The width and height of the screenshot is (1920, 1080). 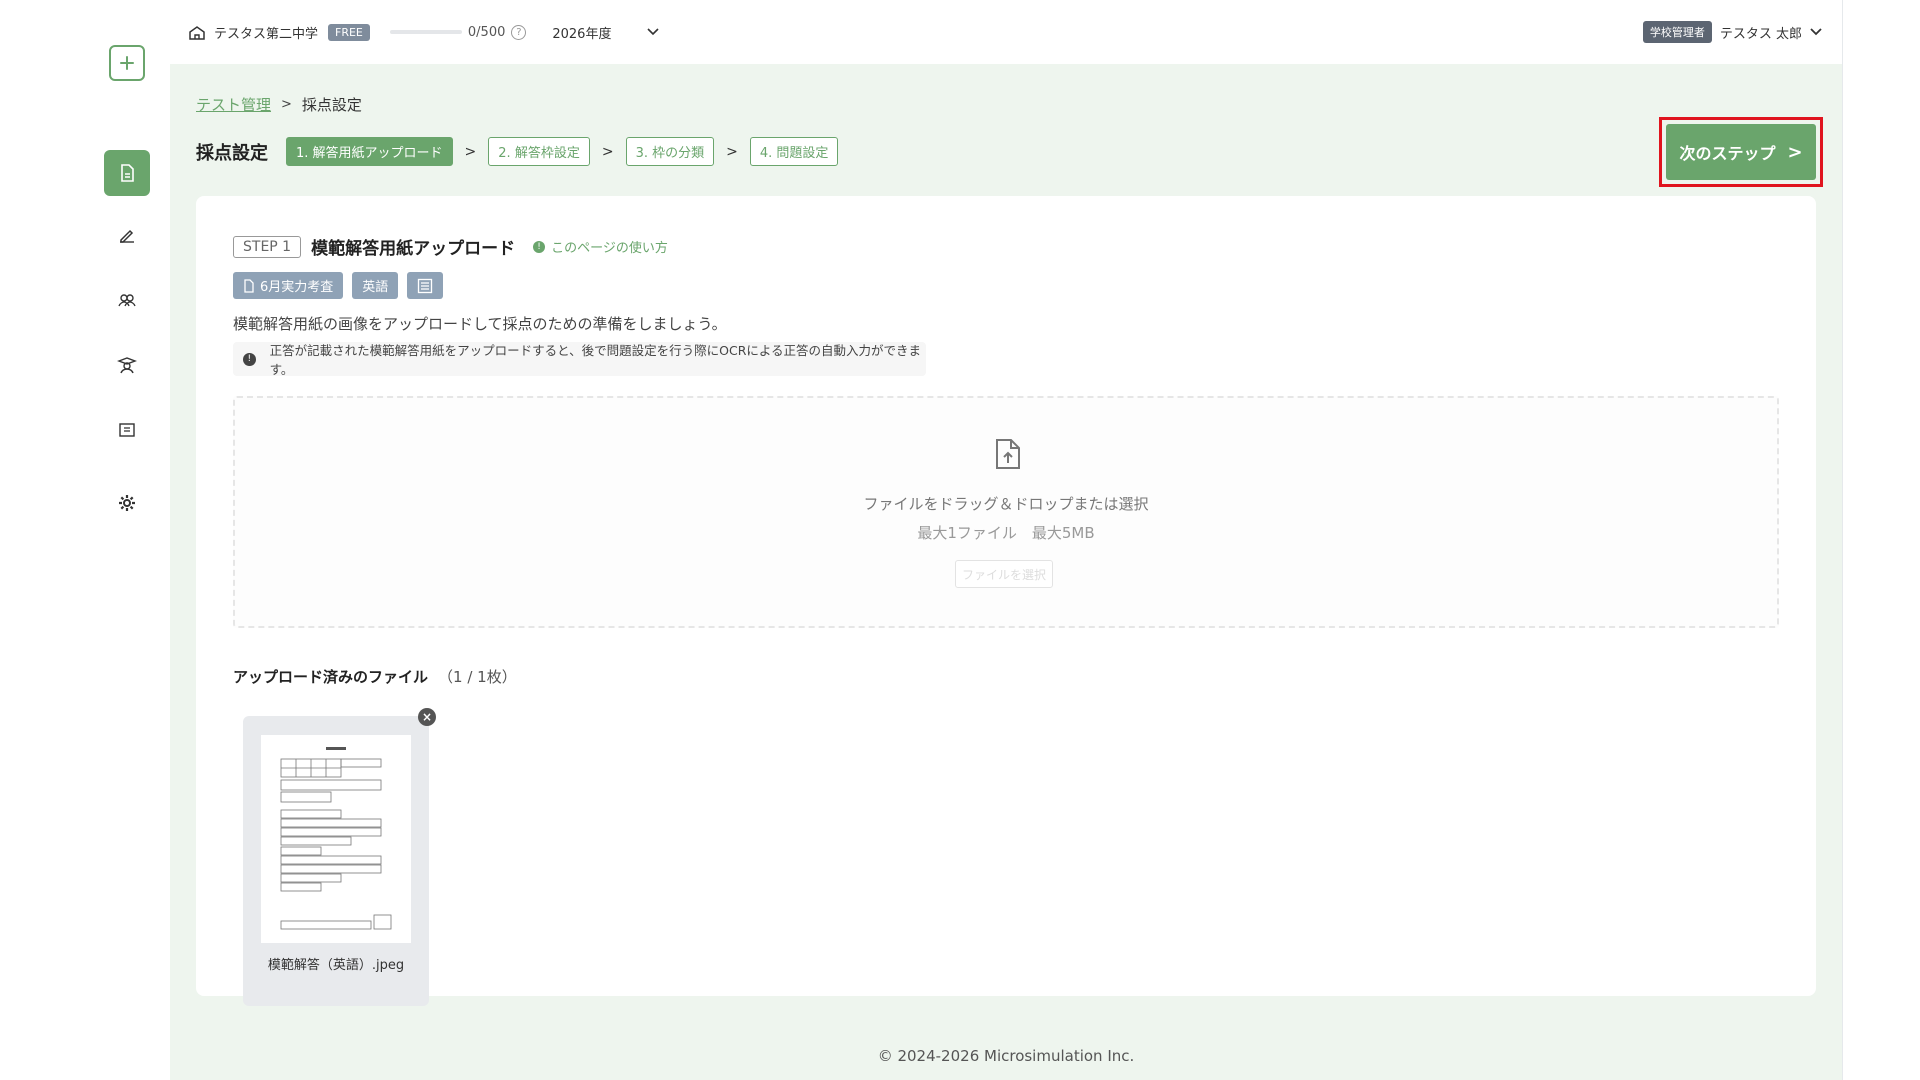 I want to click on footer-copyright: © 2024-2026 Microsimulation Inc., so click(x=1006, y=1056).